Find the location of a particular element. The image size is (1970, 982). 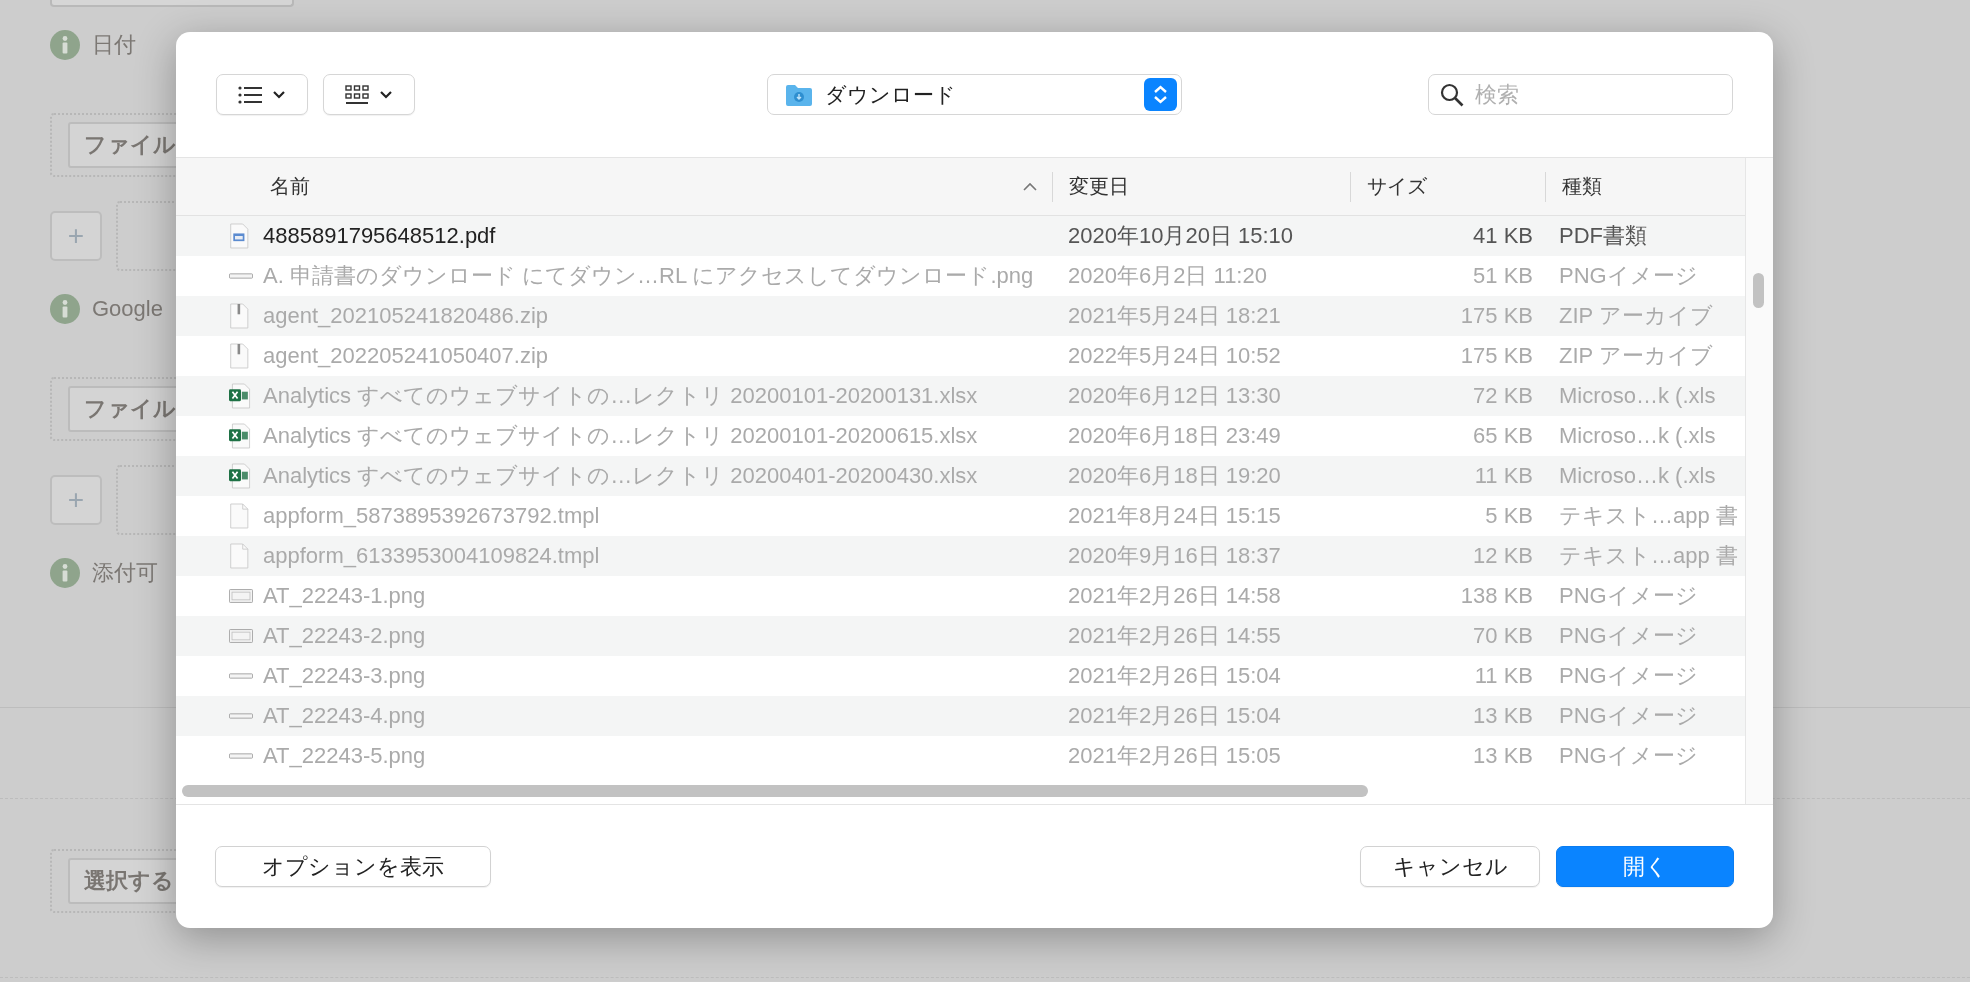

column-header: 変更日 is located at coordinates (1201, 186).